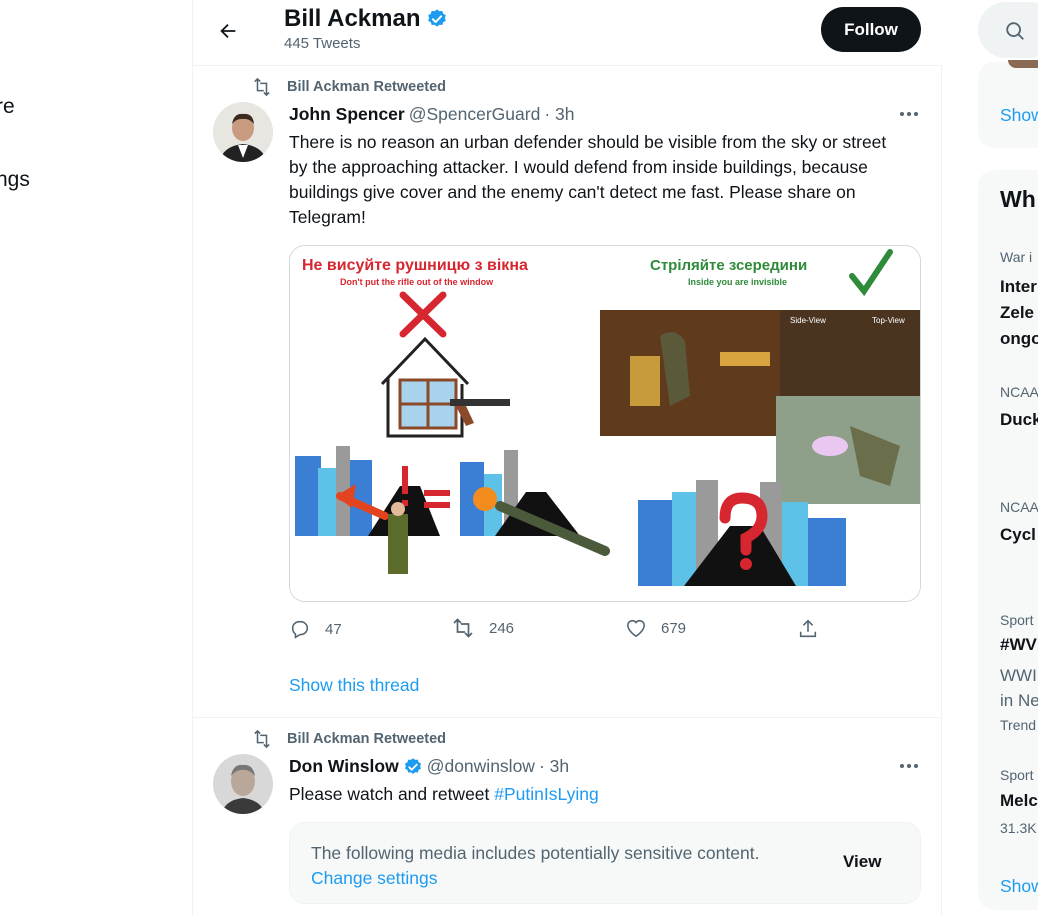 Image resolution: width=1038 pixels, height=915 pixels. Describe the element at coordinates (502, 628) in the screenshot. I see `retweet-count: 246` at that location.